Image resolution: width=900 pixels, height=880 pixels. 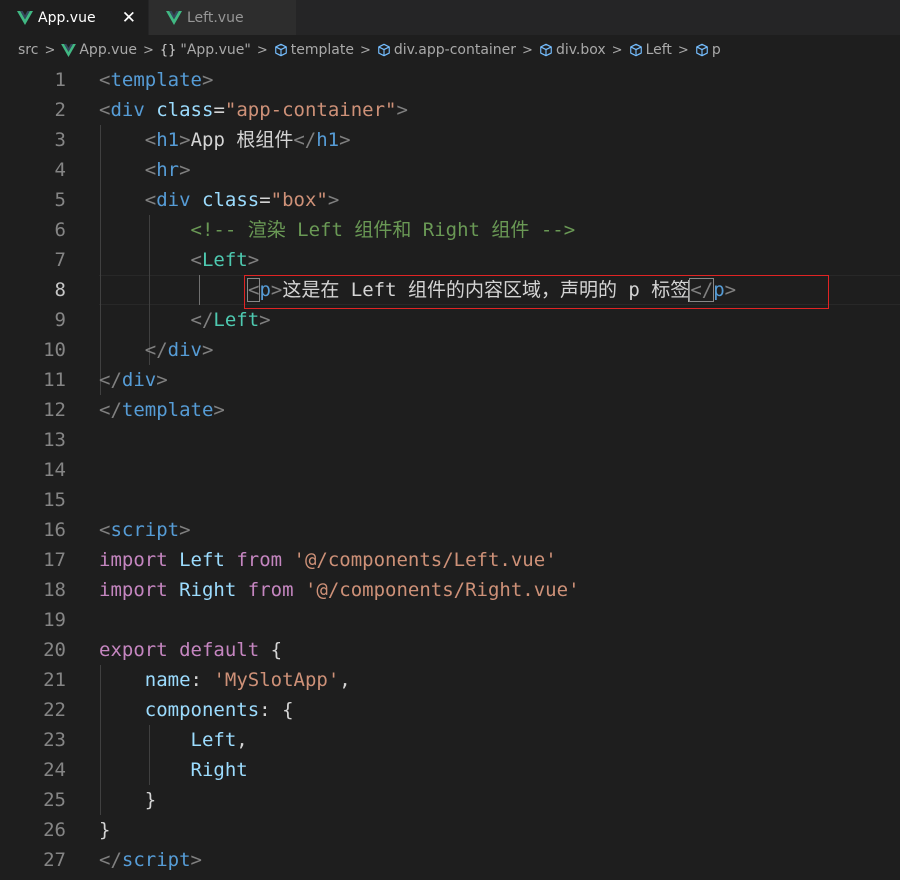 I want to click on code-line-22: components: {, so click(x=219, y=710).